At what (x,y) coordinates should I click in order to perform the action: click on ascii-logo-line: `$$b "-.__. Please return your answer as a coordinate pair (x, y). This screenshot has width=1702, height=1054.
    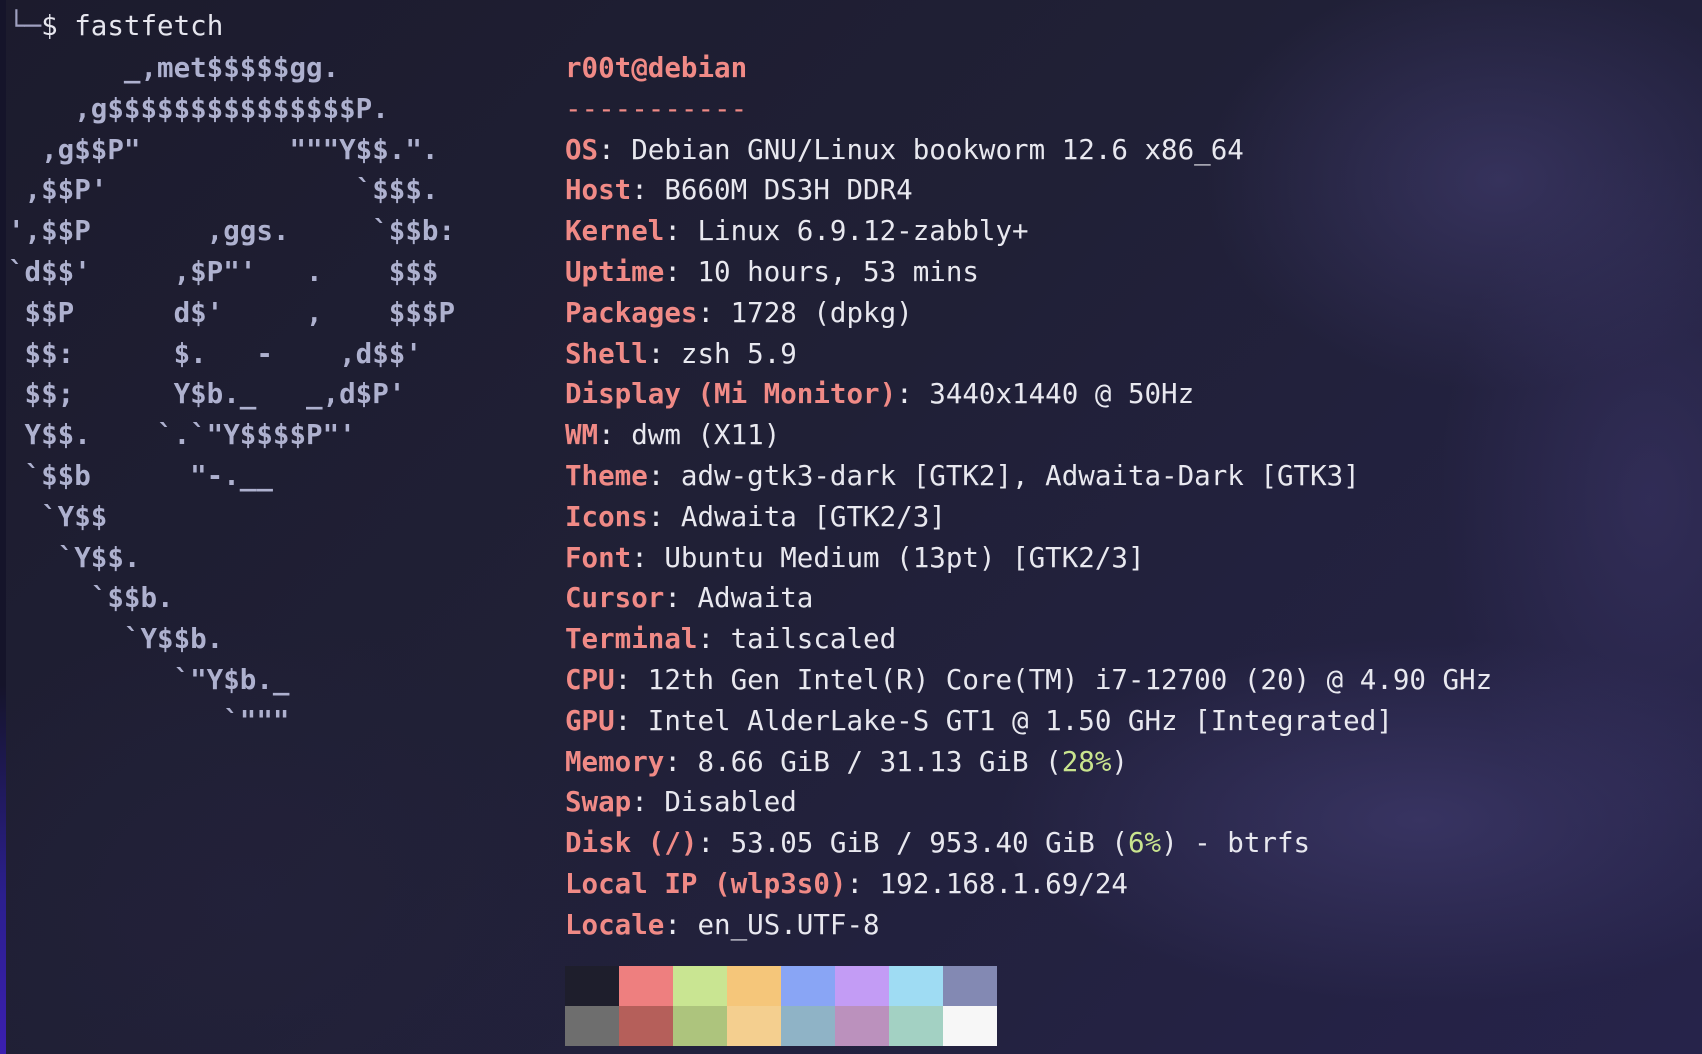
    Looking at the image, I should click on (140, 476).